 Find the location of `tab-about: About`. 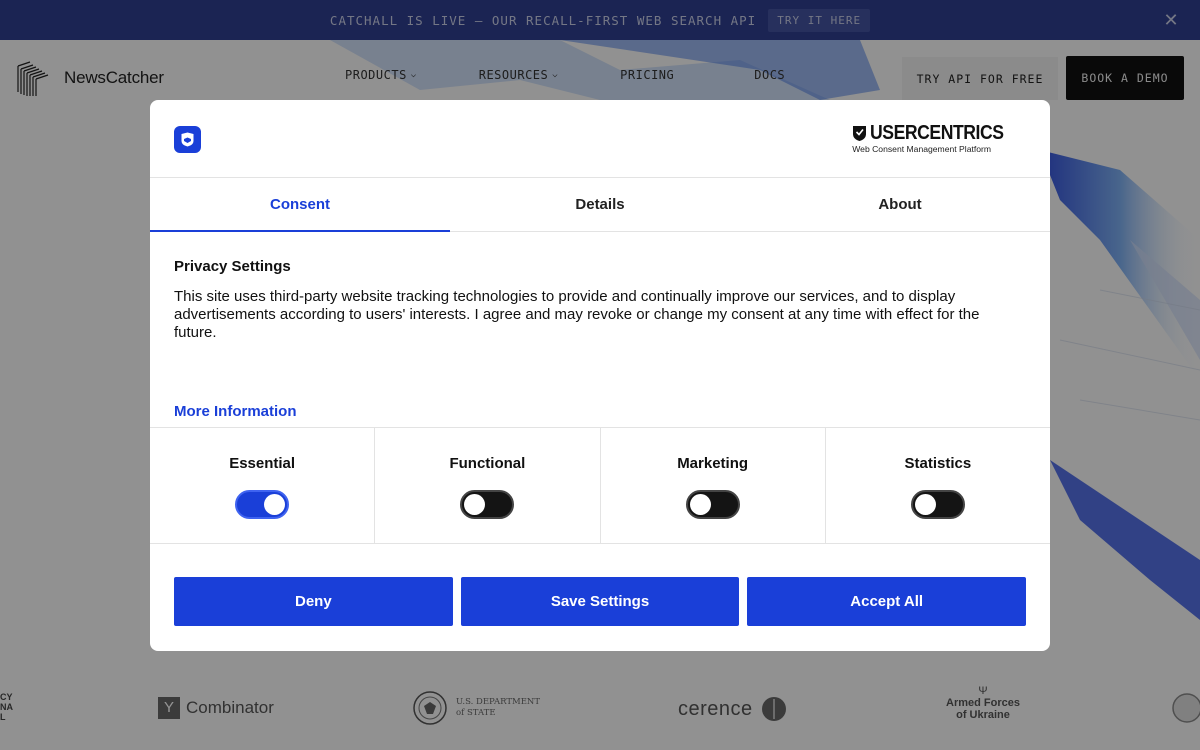

tab-about: About is located at coordinates (900, 204).